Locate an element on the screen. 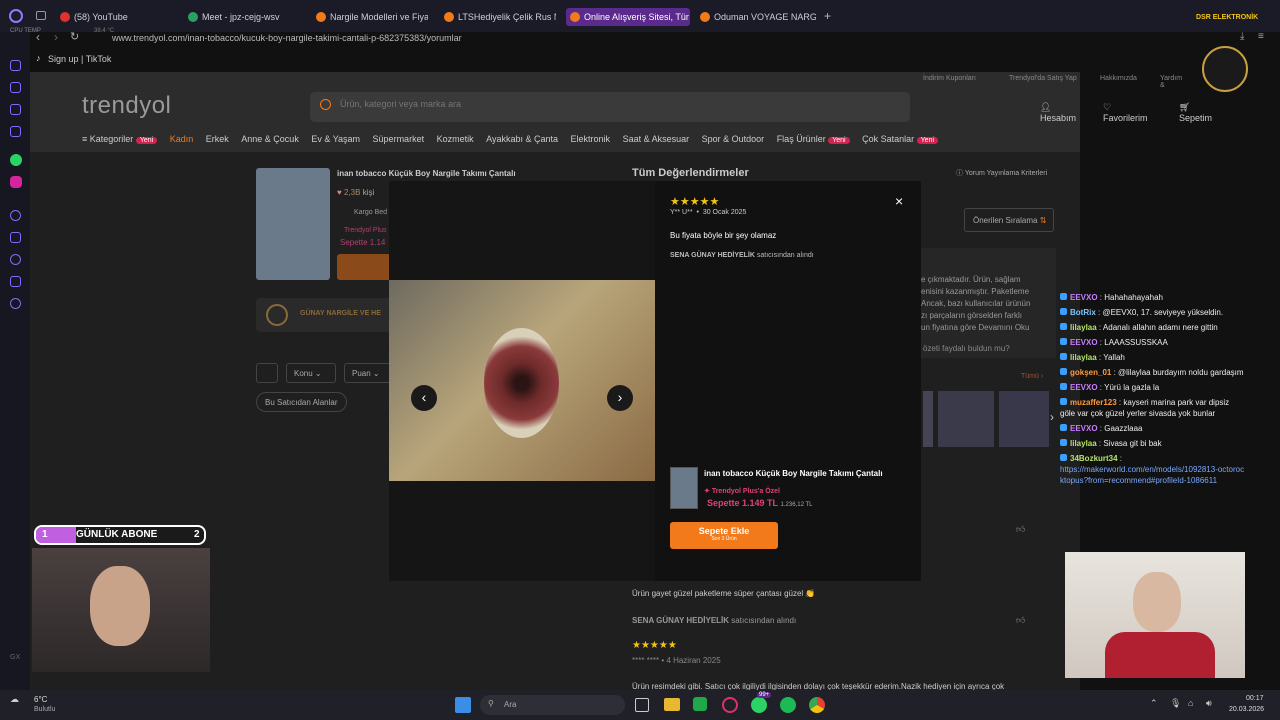 This screenshot has width=1280, height=720. instagram-icon is located at coordinates (16, 182).